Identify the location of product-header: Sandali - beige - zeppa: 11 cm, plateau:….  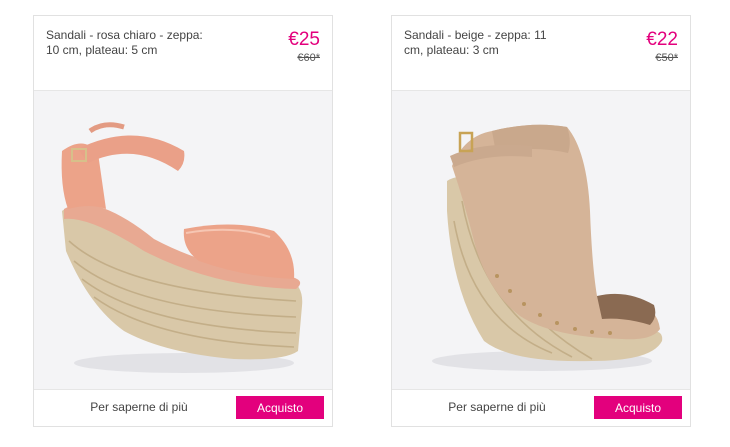
(541, 53).